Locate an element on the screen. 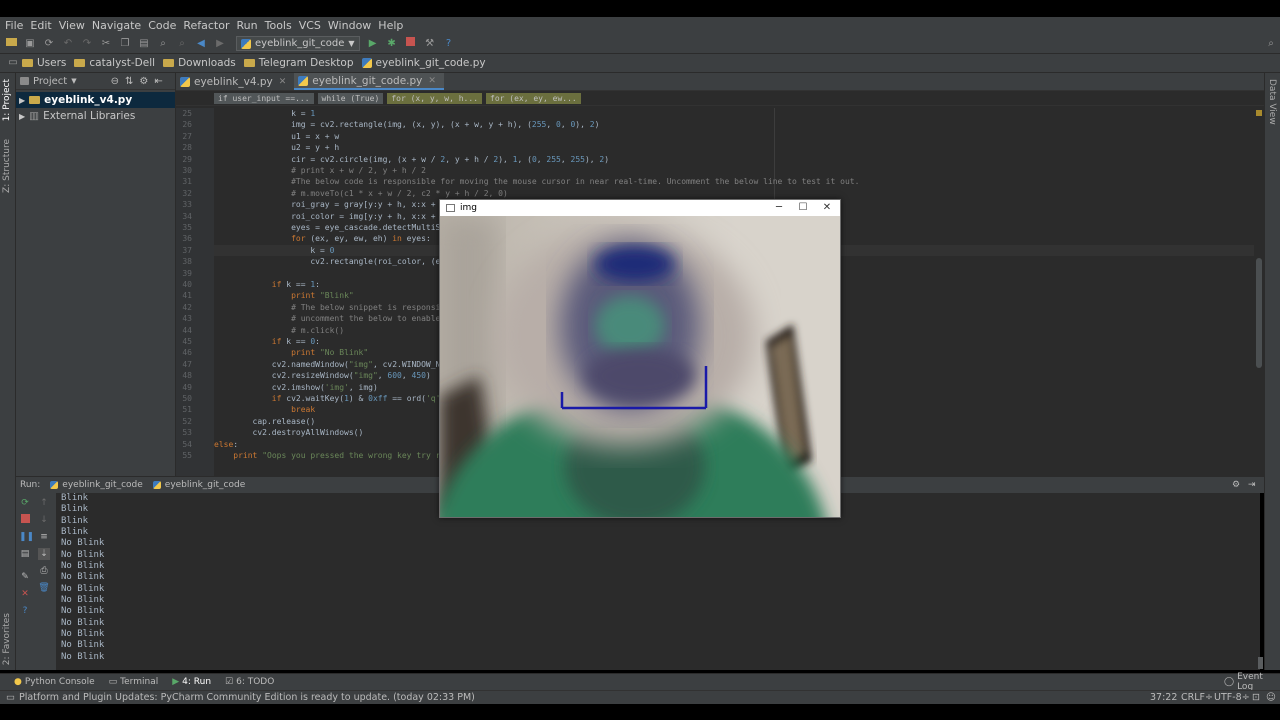 This screenshot has height=720, width=1280. tab-todo: ☑ 6: TODO is located at coordinates (249, 682).